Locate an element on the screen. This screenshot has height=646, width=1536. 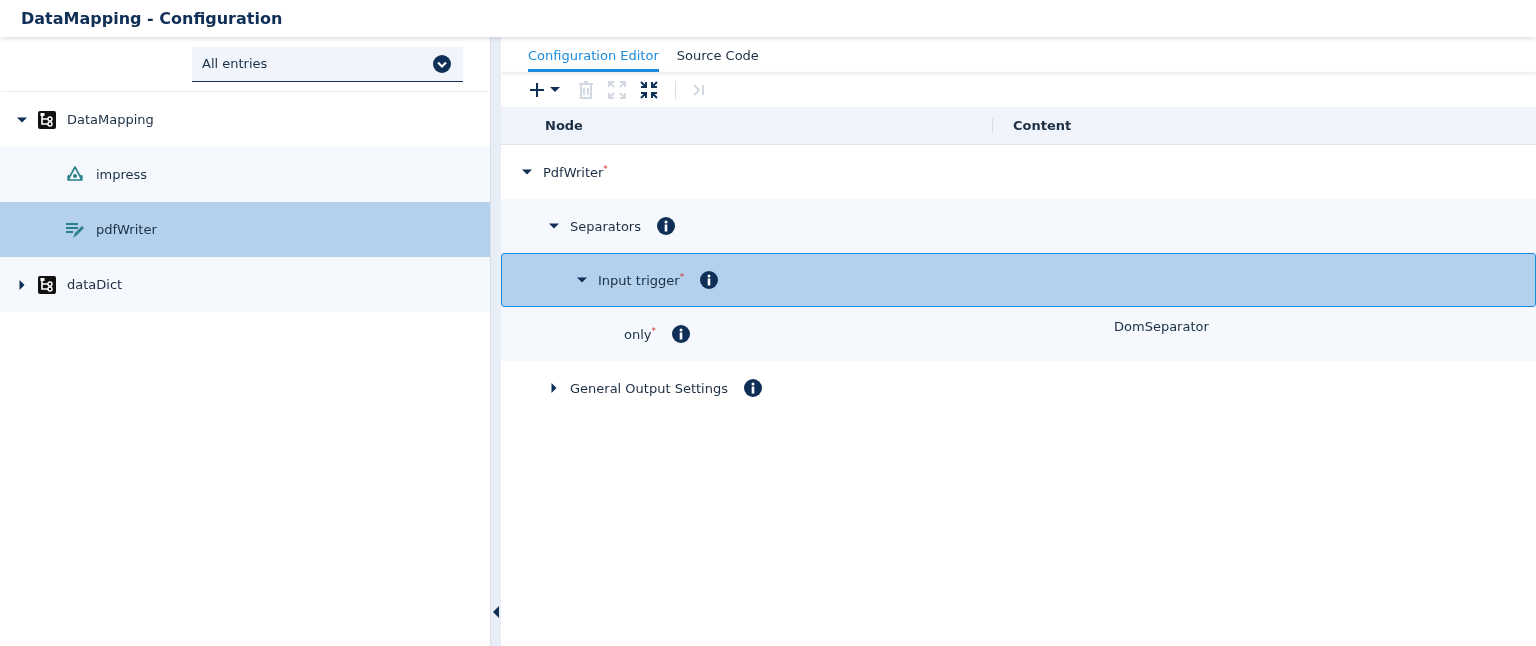
column-header: Node is located at coordinates (747, 125).